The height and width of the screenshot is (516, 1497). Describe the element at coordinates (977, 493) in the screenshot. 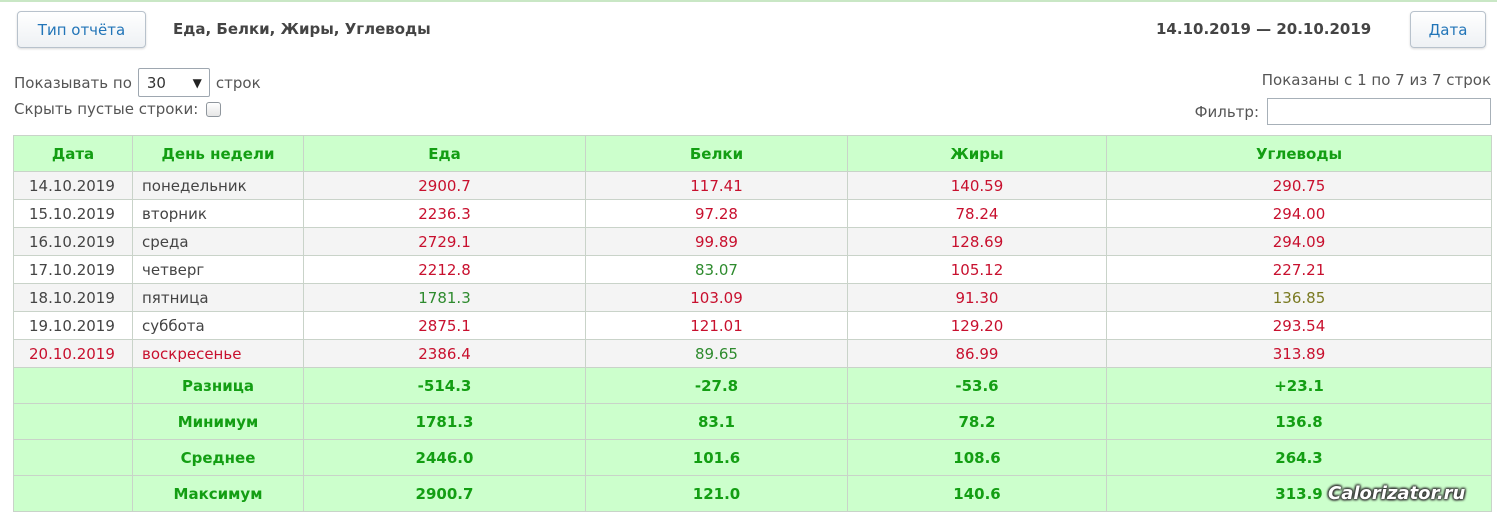

I see `summary-fat: 140.6` at that location.